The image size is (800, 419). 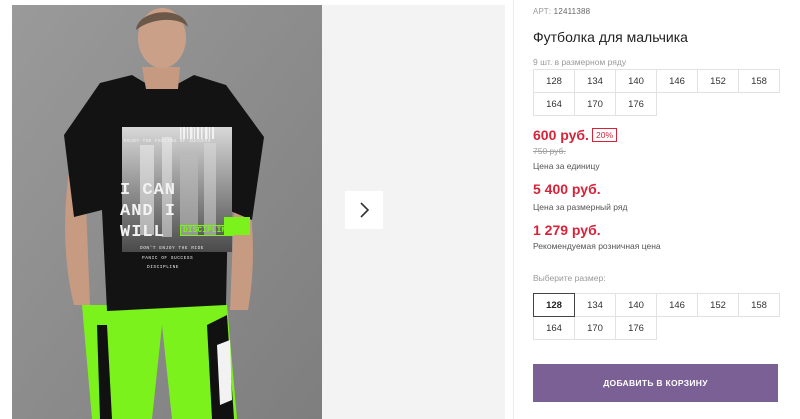 I want to click on discount-badge: 20%, so click(x=605, y=135).